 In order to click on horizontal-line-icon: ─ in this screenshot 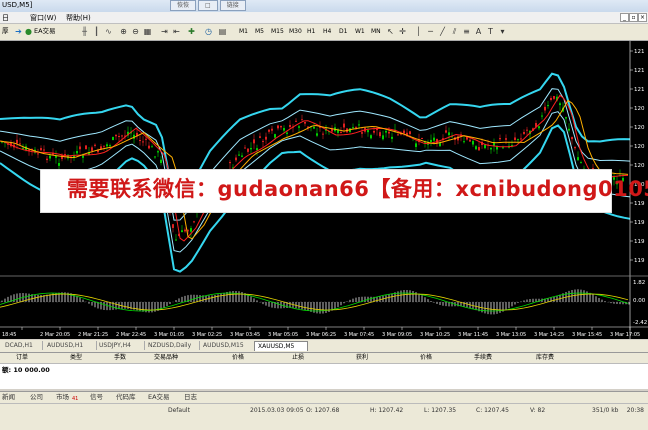, I will do `click(430, 31)`.